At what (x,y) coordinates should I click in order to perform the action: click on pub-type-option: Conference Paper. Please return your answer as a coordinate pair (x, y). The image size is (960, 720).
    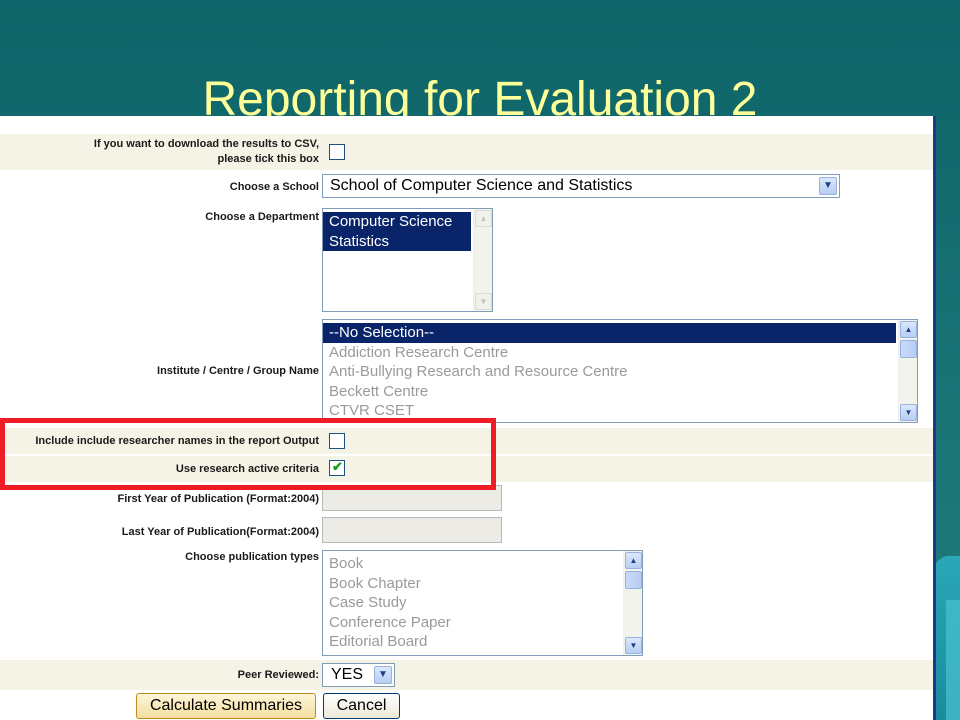
    Looking at the image, I should click on (472, 623).